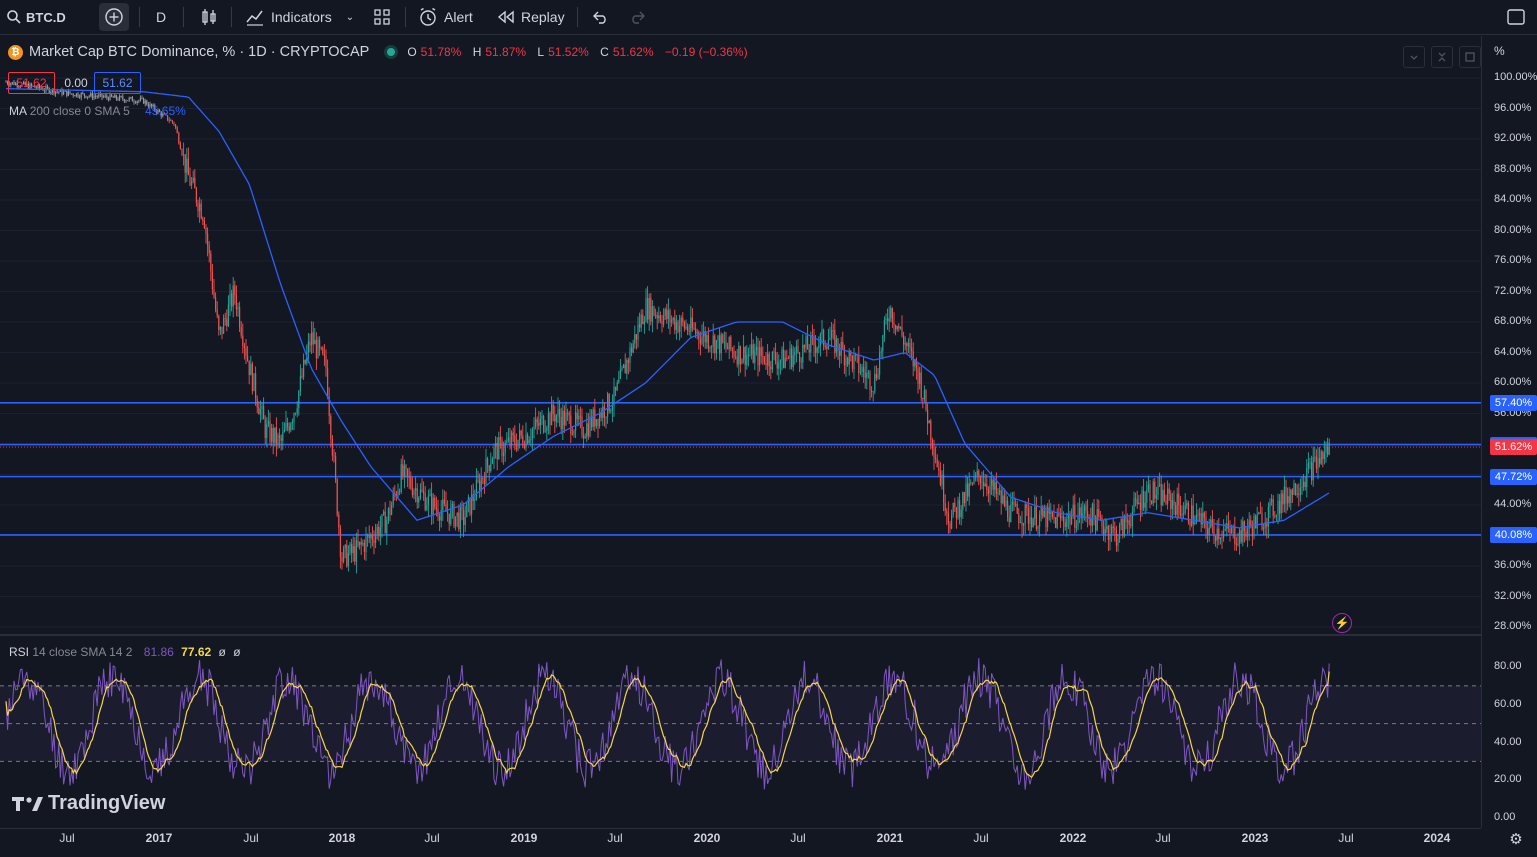 Image resolution: width=1537 pixels, height=857 pixels. Describe the element at coordinates (707, 838) in the screenshot. I see `time-tick: 2020` at that location.